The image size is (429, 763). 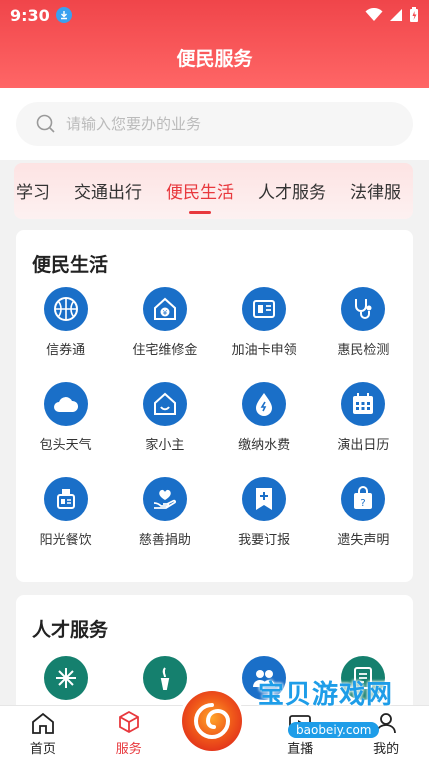 What do you see at coordinates (375, 190) in the screenshot?
I see `tab-legal: 法律服` at bounding box center [375, 190].